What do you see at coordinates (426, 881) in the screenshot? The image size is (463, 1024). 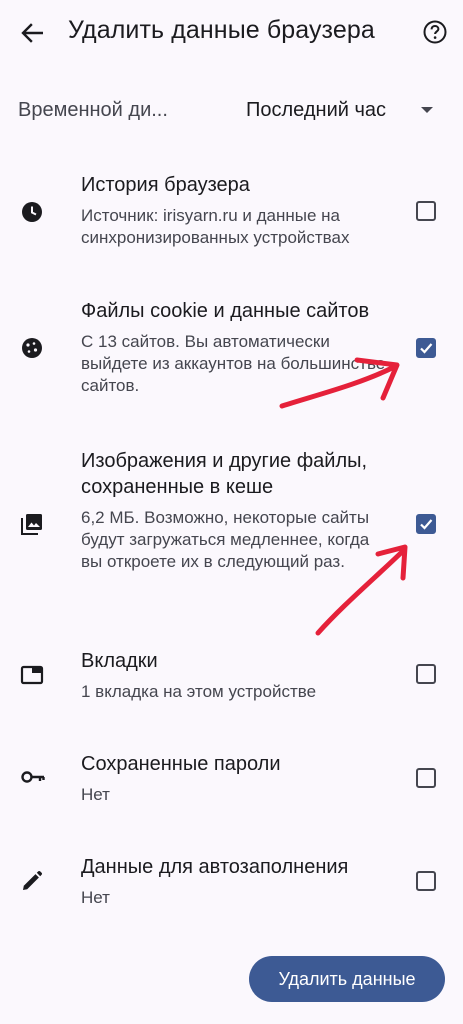 I see `checkbox-autofill-data` at bounding box center [426, 881].